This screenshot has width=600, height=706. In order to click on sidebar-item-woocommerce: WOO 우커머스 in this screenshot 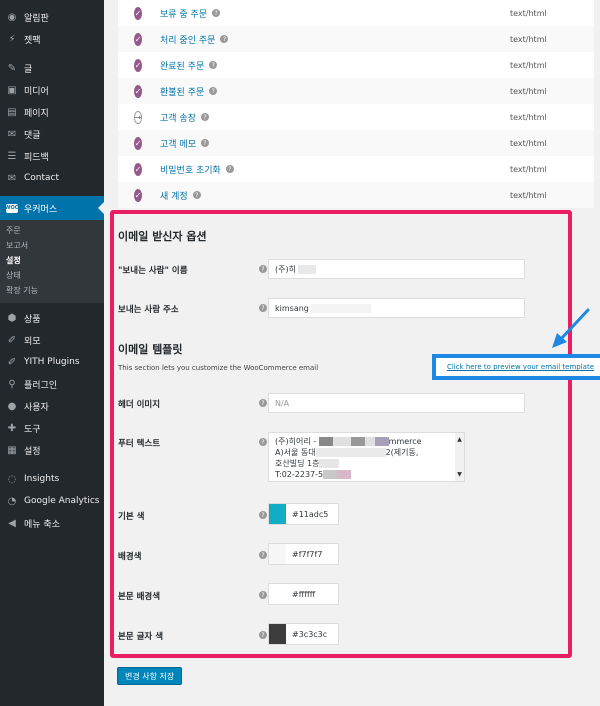, I will do `click(52, 208)`.